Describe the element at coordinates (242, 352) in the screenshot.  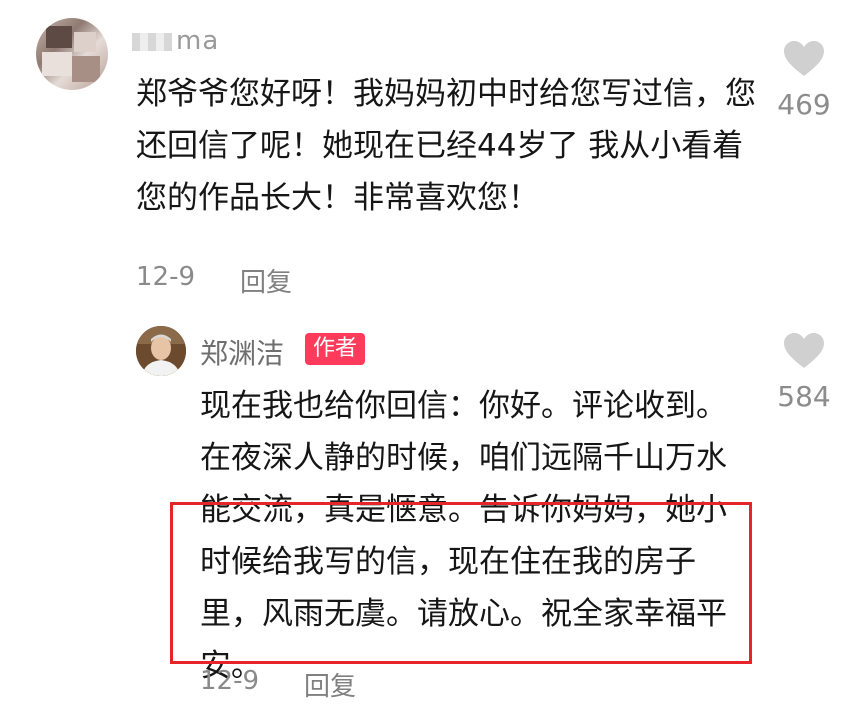
I see `author-username: 郑渊洁` at that location.